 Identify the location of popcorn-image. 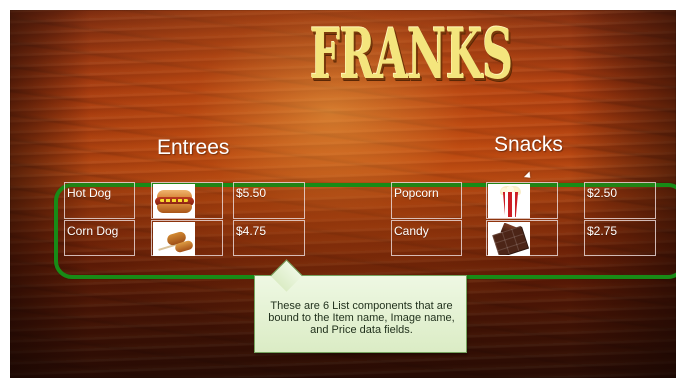
(509, 201).